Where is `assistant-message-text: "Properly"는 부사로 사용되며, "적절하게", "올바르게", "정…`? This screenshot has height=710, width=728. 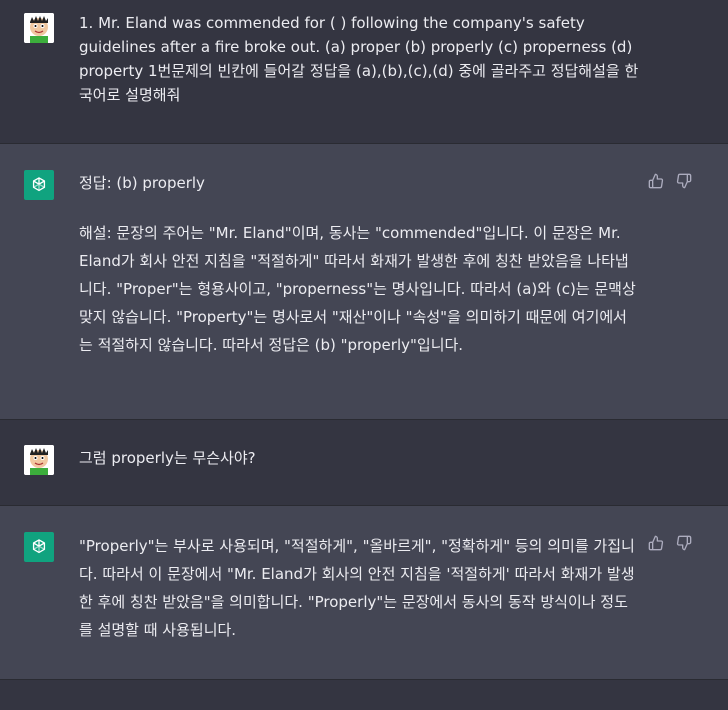
assistant-message-text: "Properly"는 부사로 사용되며, "적절하게", "올바르게", "정… is located at coordinates (359, 588).